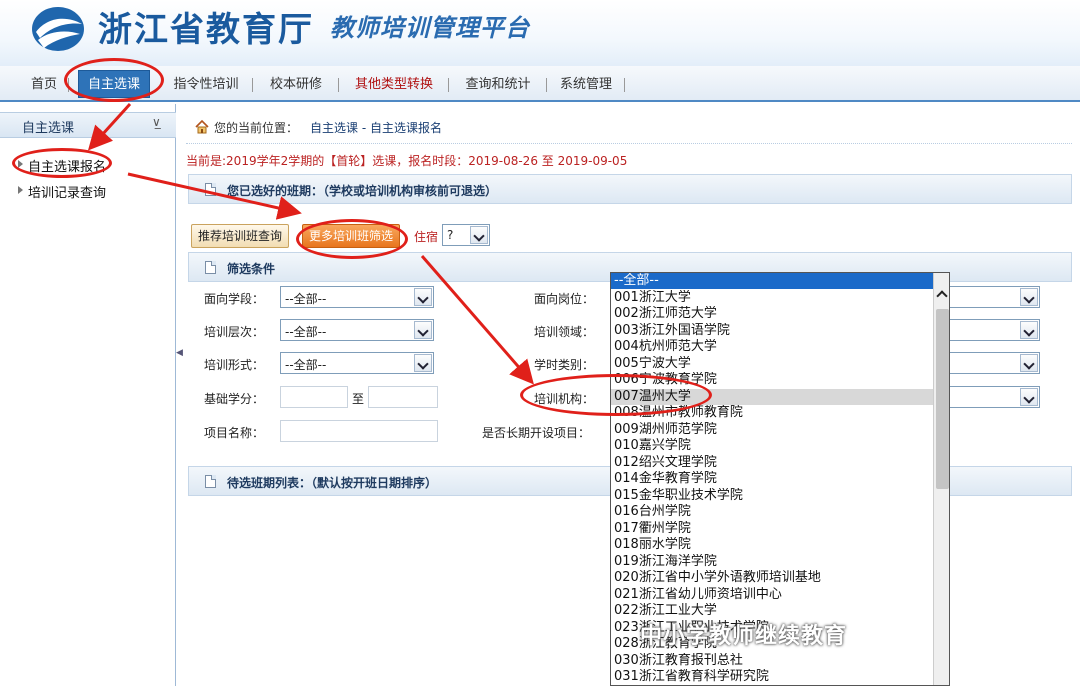 The image size is (1080, 686). What do you see at coordinates (352, 239) in the screenshot?
I see `annotation-ring-more-filter` at bounding box center [352, 239].